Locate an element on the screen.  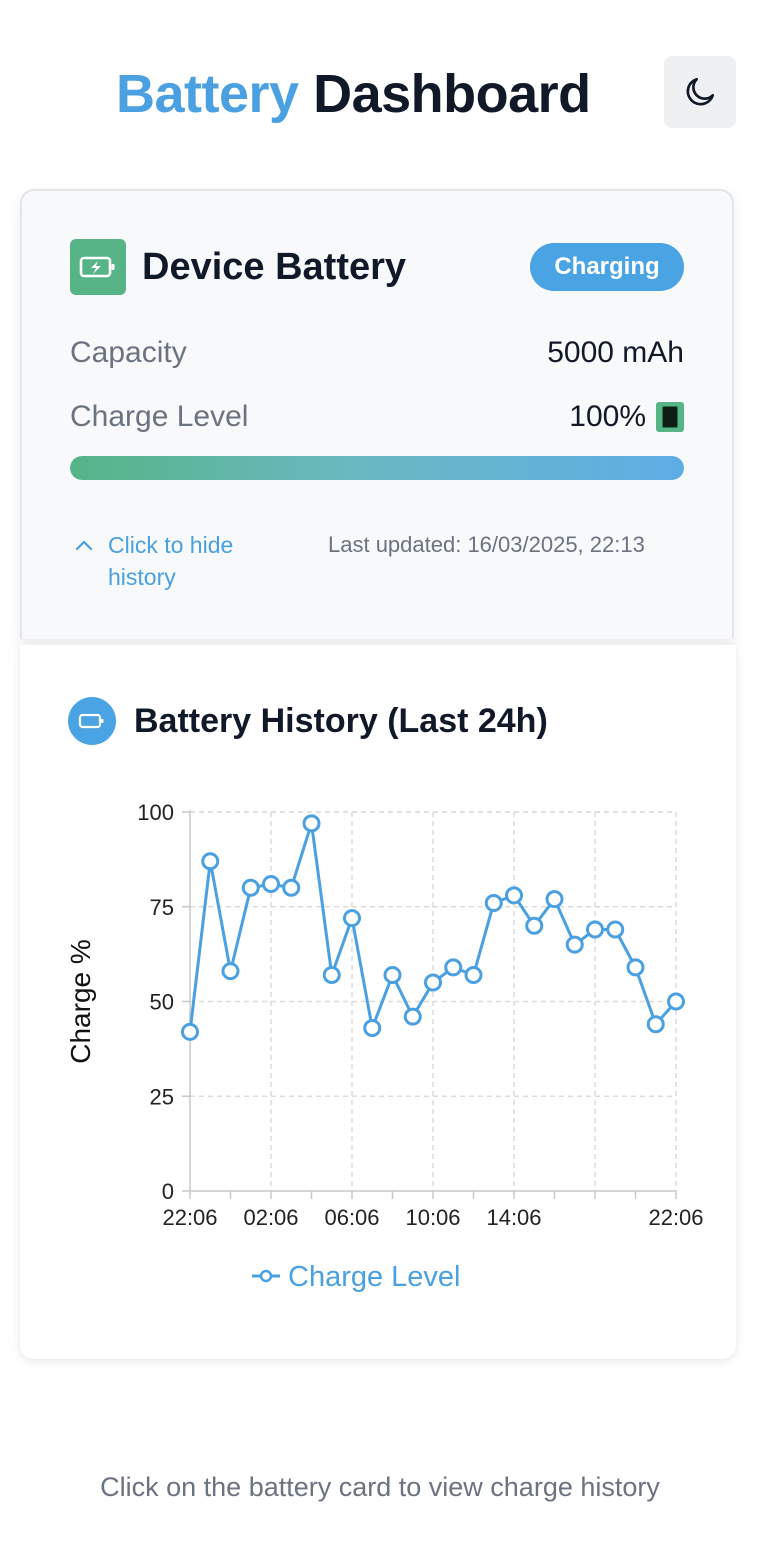
battery-card-title: Device Battery is located at coordinates (274, 267).